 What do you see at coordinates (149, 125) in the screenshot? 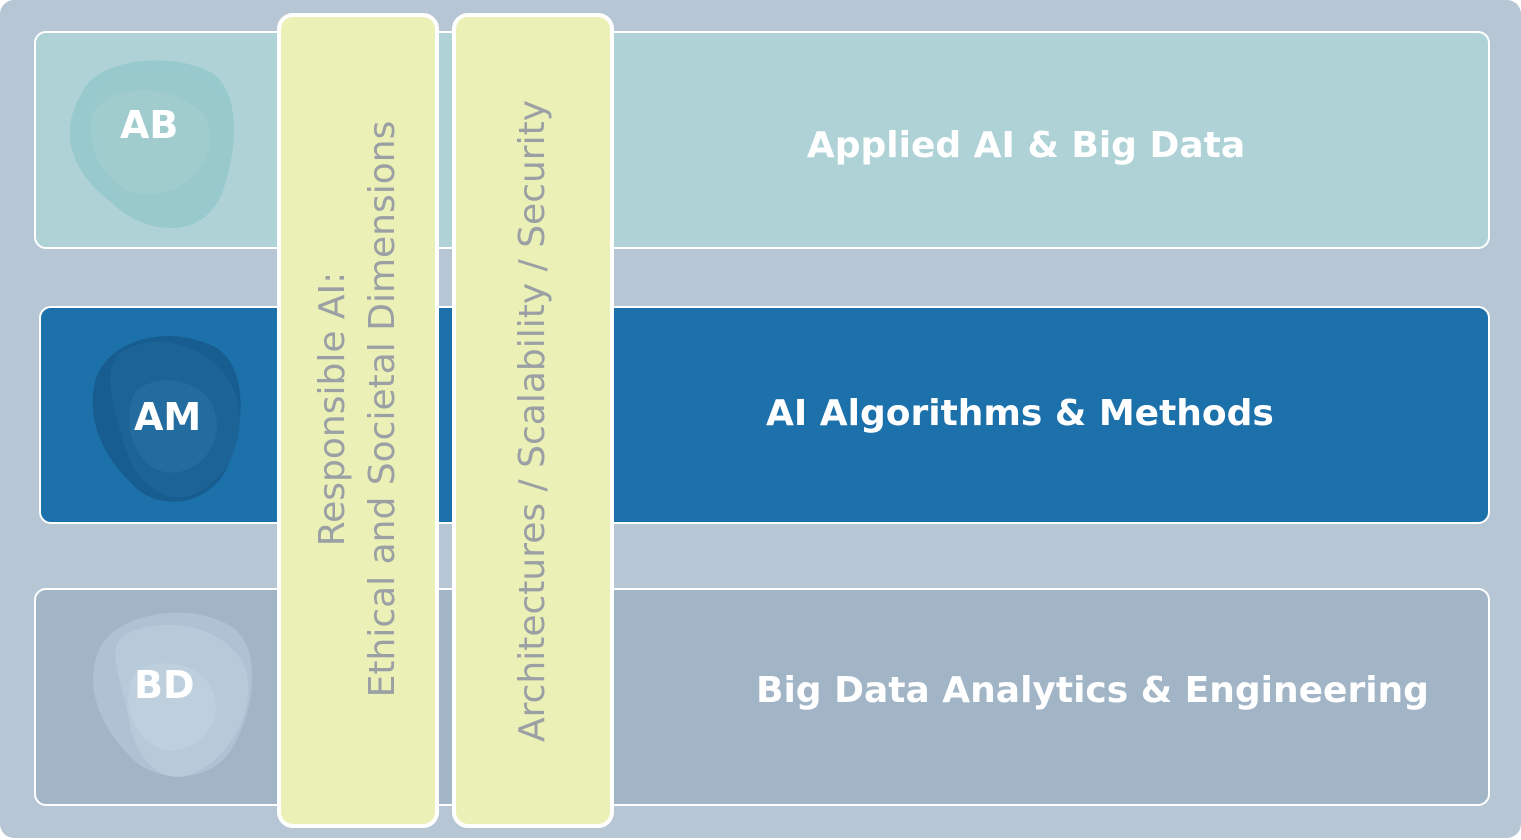
I see `row-abbreviation: AB` at bounding box center [149, 125].